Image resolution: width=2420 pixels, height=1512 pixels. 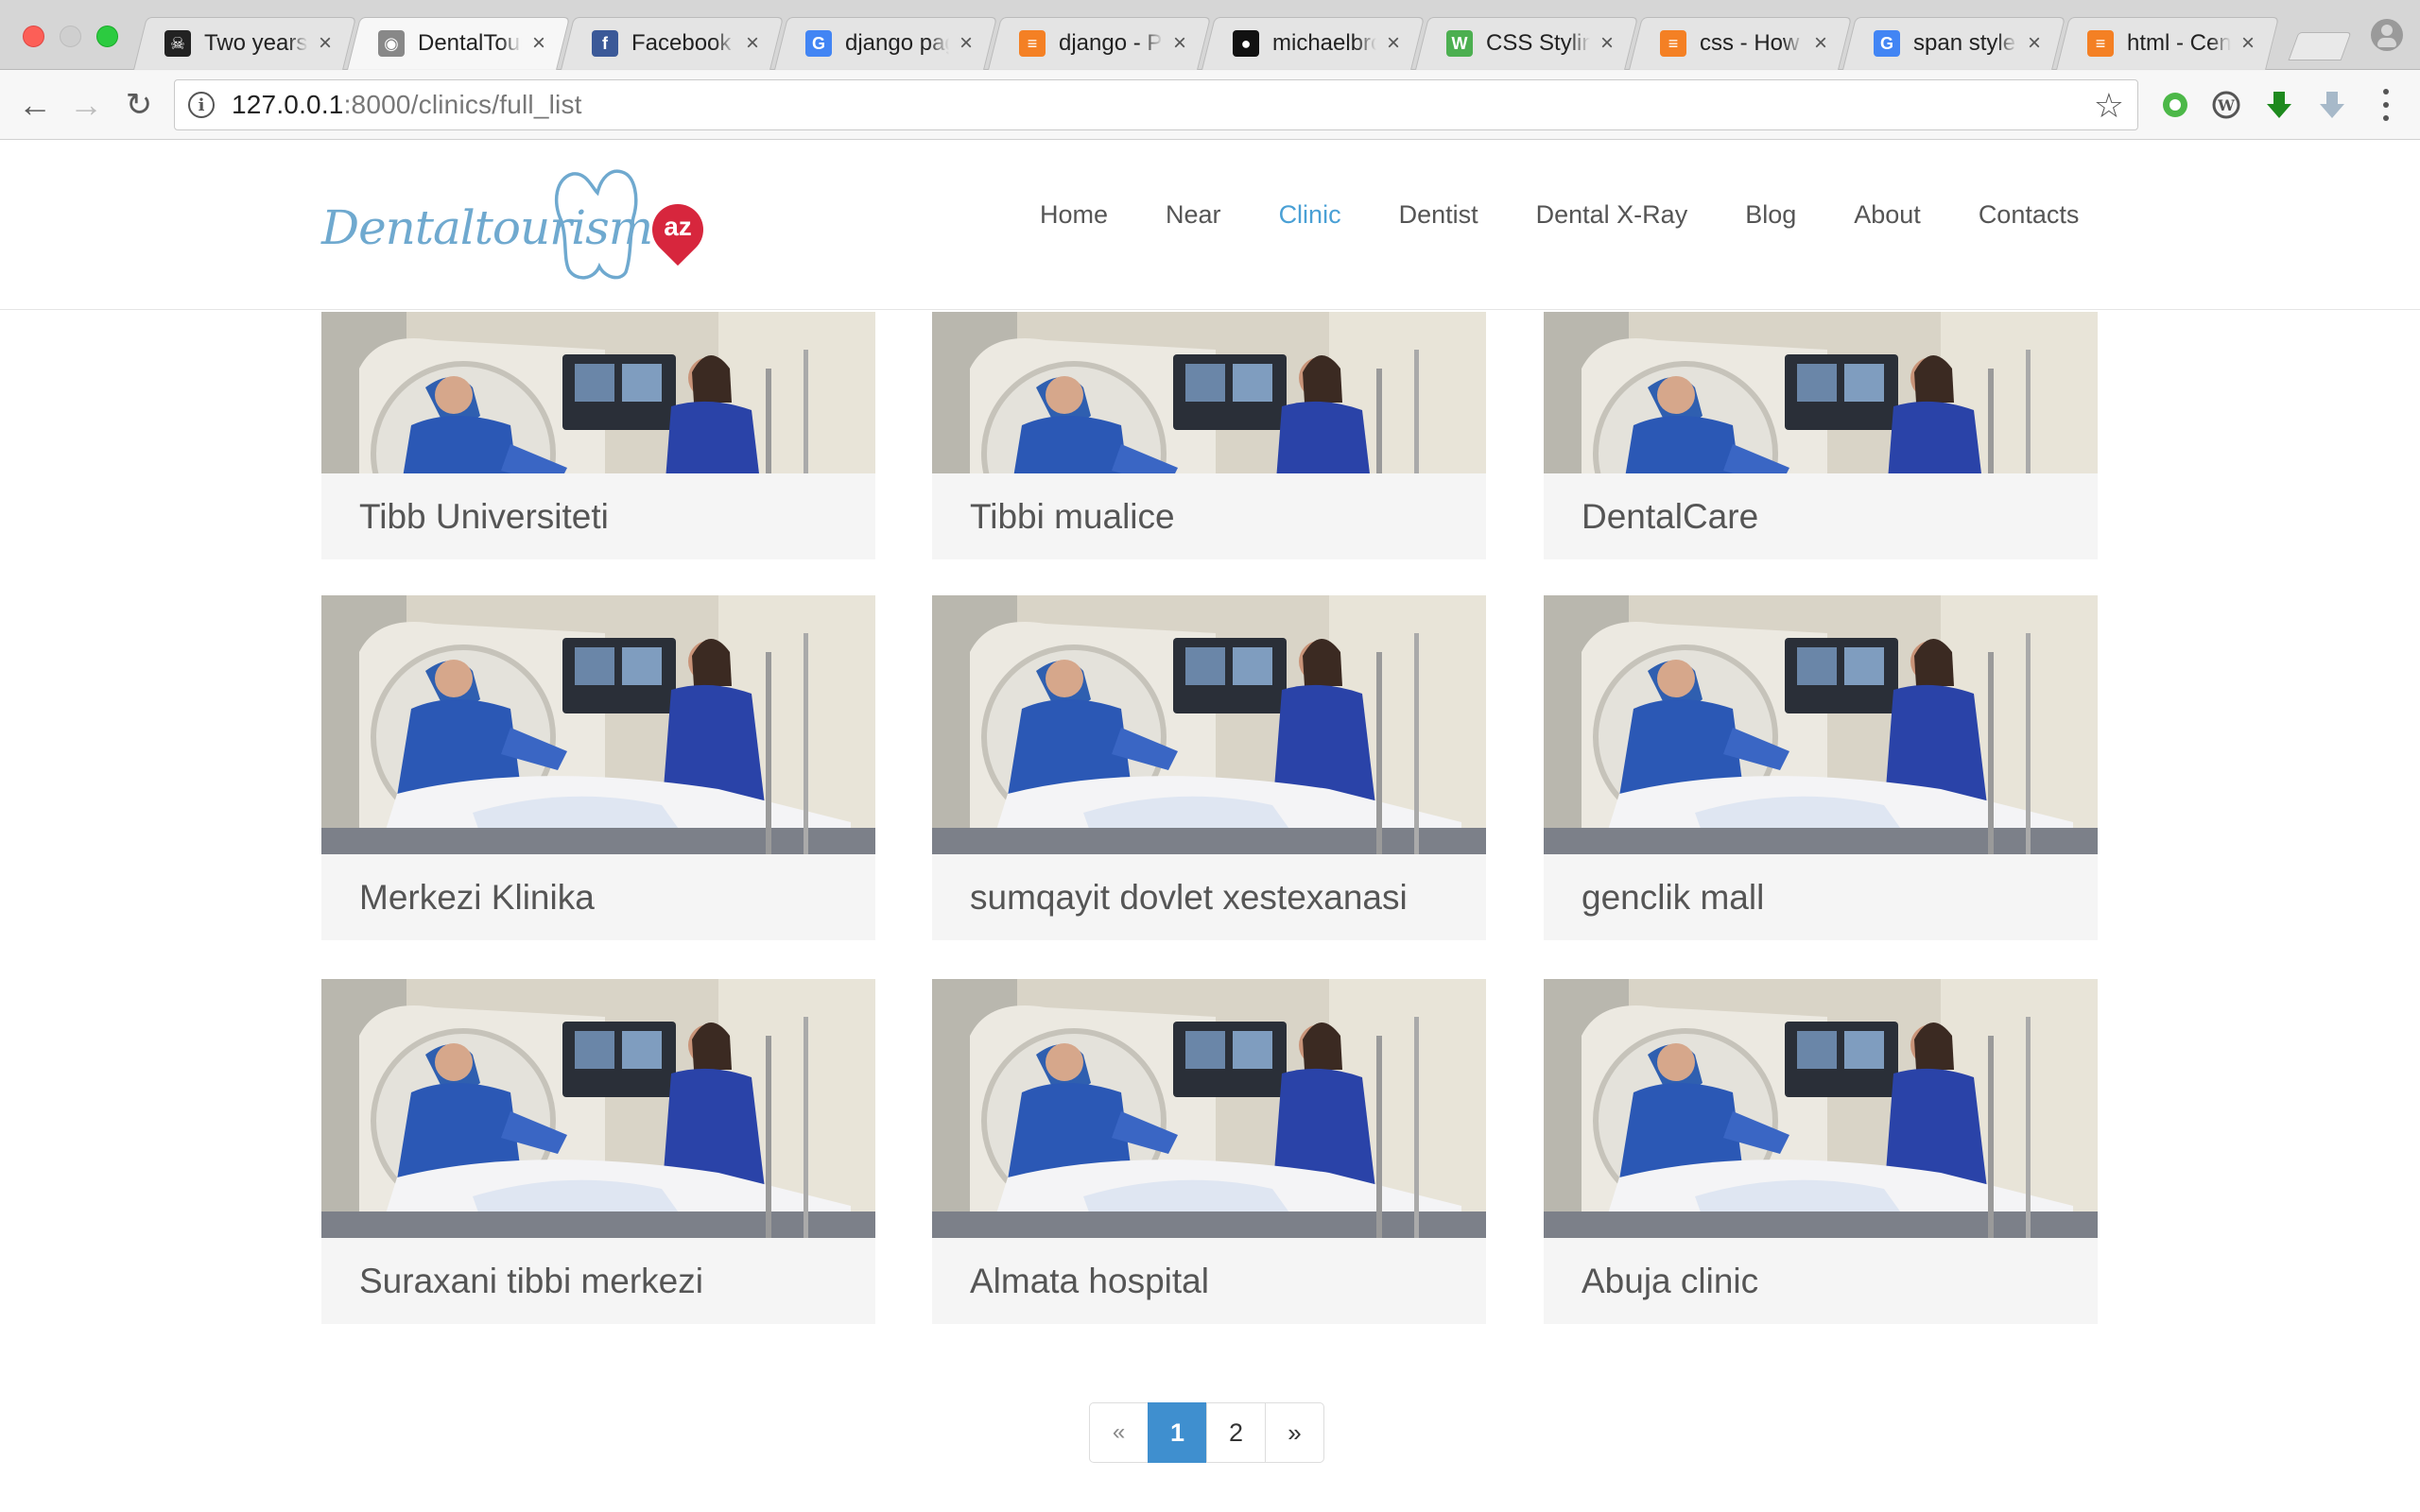 I want to click on info-icon: i, so click(x=201, y=105).